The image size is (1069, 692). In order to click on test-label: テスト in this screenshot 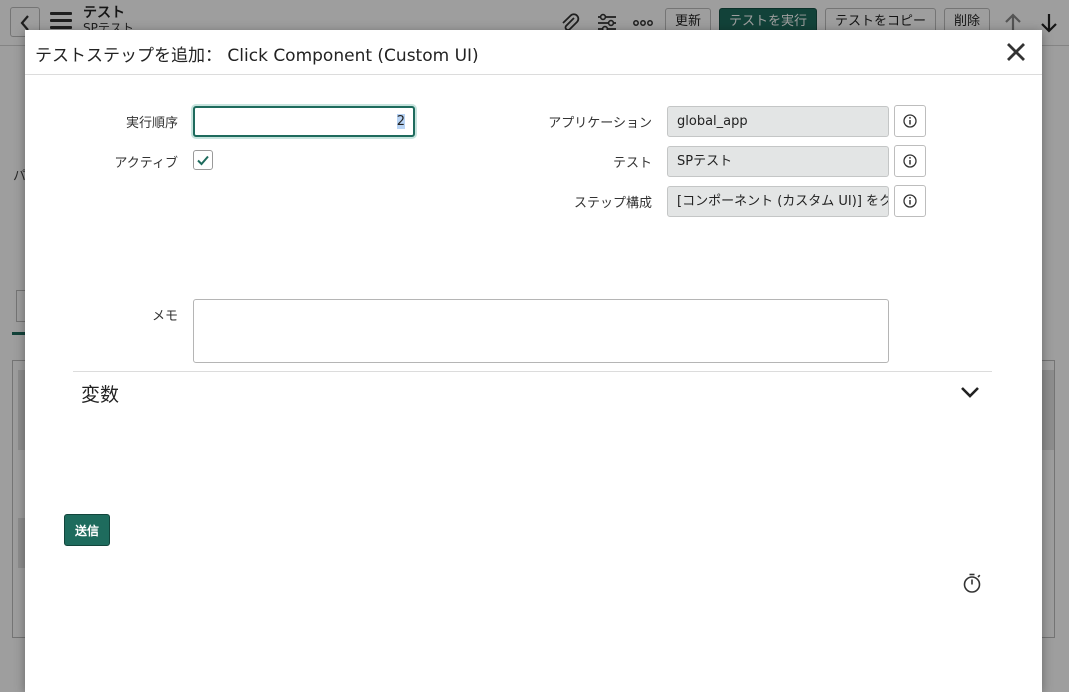, I will do `click(632, 163)`.